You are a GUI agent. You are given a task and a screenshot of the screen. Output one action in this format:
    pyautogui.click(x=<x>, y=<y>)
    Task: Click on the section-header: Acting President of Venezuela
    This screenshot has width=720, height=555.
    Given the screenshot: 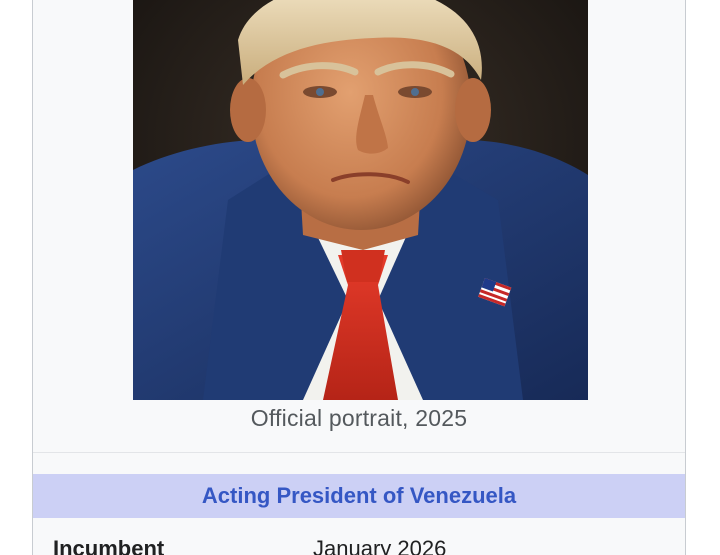 What is the action you would take?
    pyautogui.click(x=359, y=496)
    